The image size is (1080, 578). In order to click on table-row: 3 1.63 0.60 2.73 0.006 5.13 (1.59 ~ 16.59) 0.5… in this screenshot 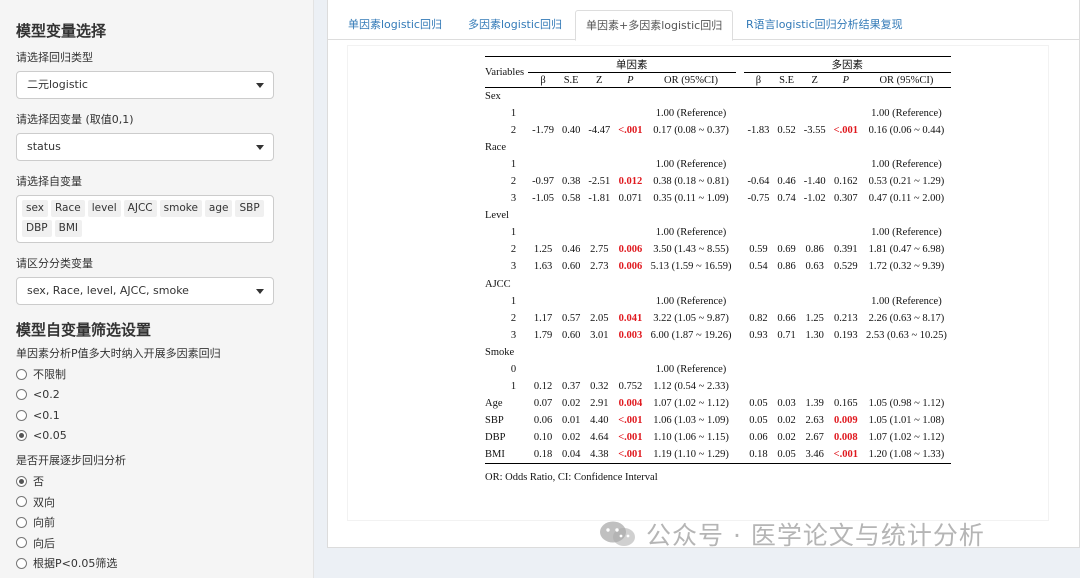, I will do `click(718, 266)`.